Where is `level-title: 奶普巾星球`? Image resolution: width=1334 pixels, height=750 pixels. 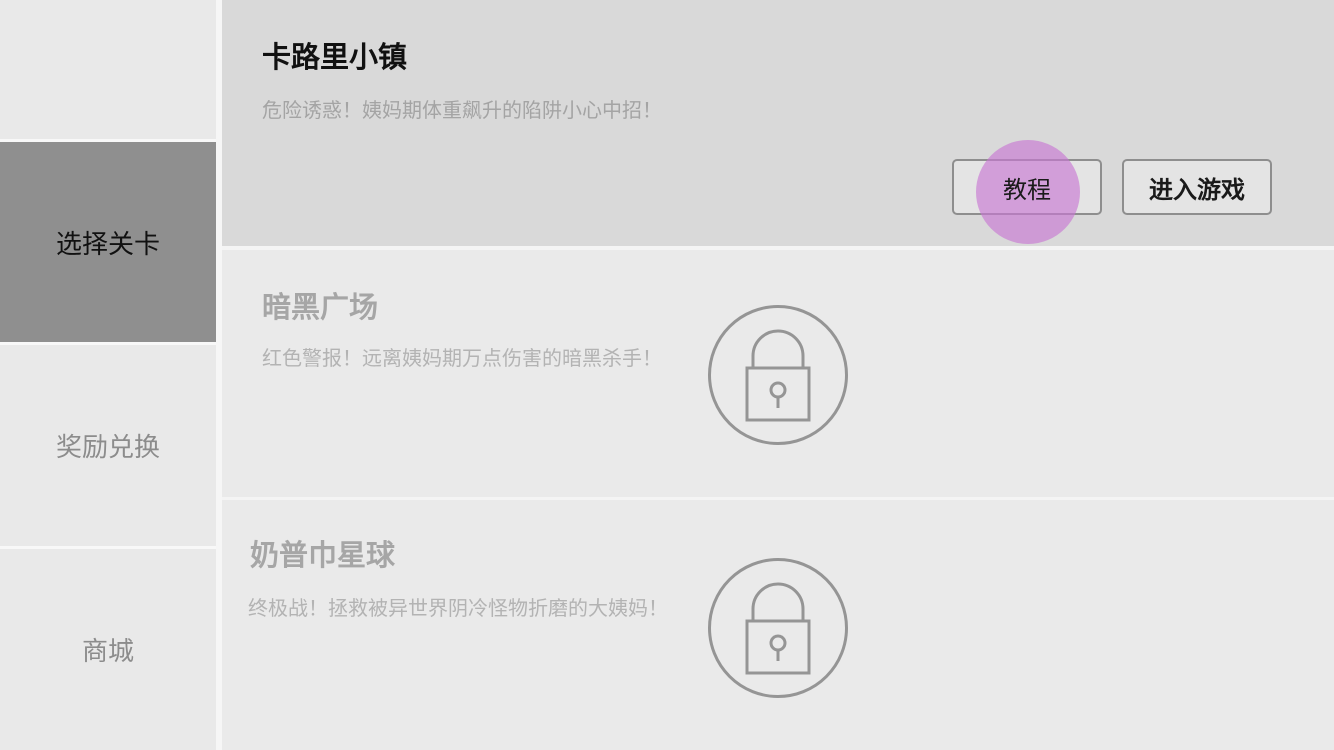 level-title: 奶普巾星球 is located at coordinates (323, 555).